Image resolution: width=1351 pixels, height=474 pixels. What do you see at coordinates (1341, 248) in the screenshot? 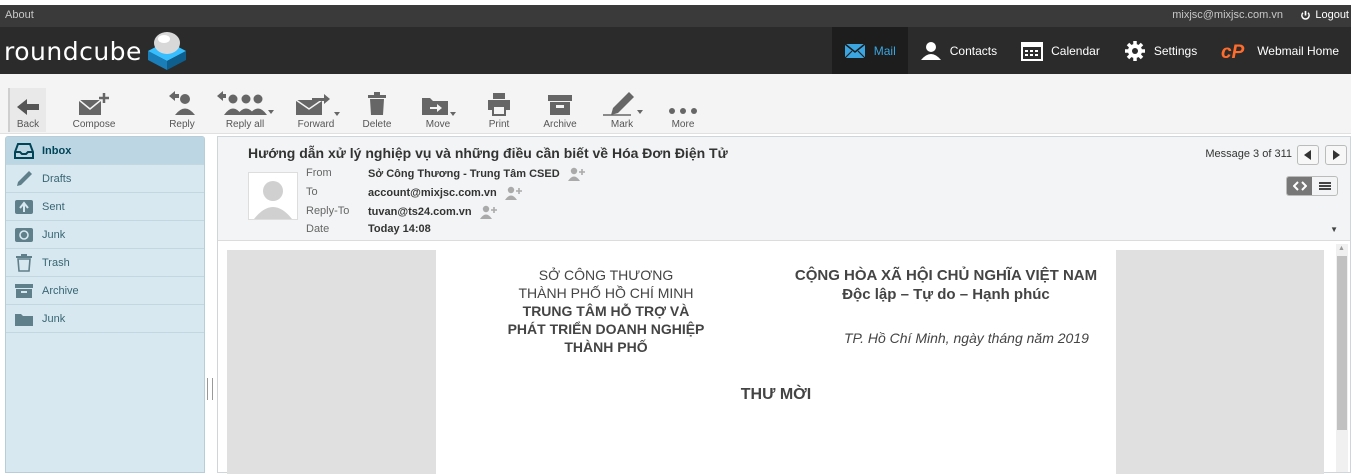
I see `scroll-up-icon: ▲` at bounding box center [1341, 248].